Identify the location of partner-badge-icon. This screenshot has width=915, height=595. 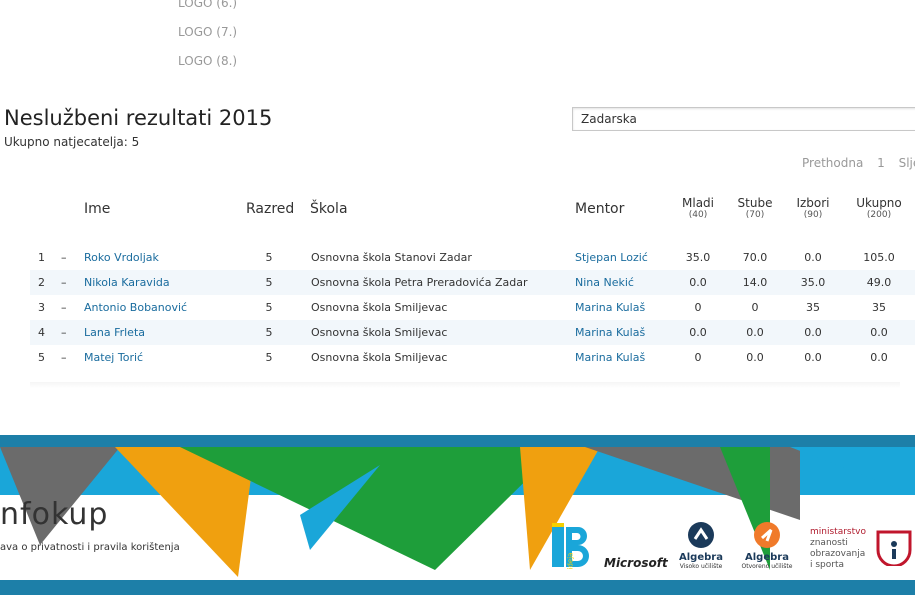
(894, 549).